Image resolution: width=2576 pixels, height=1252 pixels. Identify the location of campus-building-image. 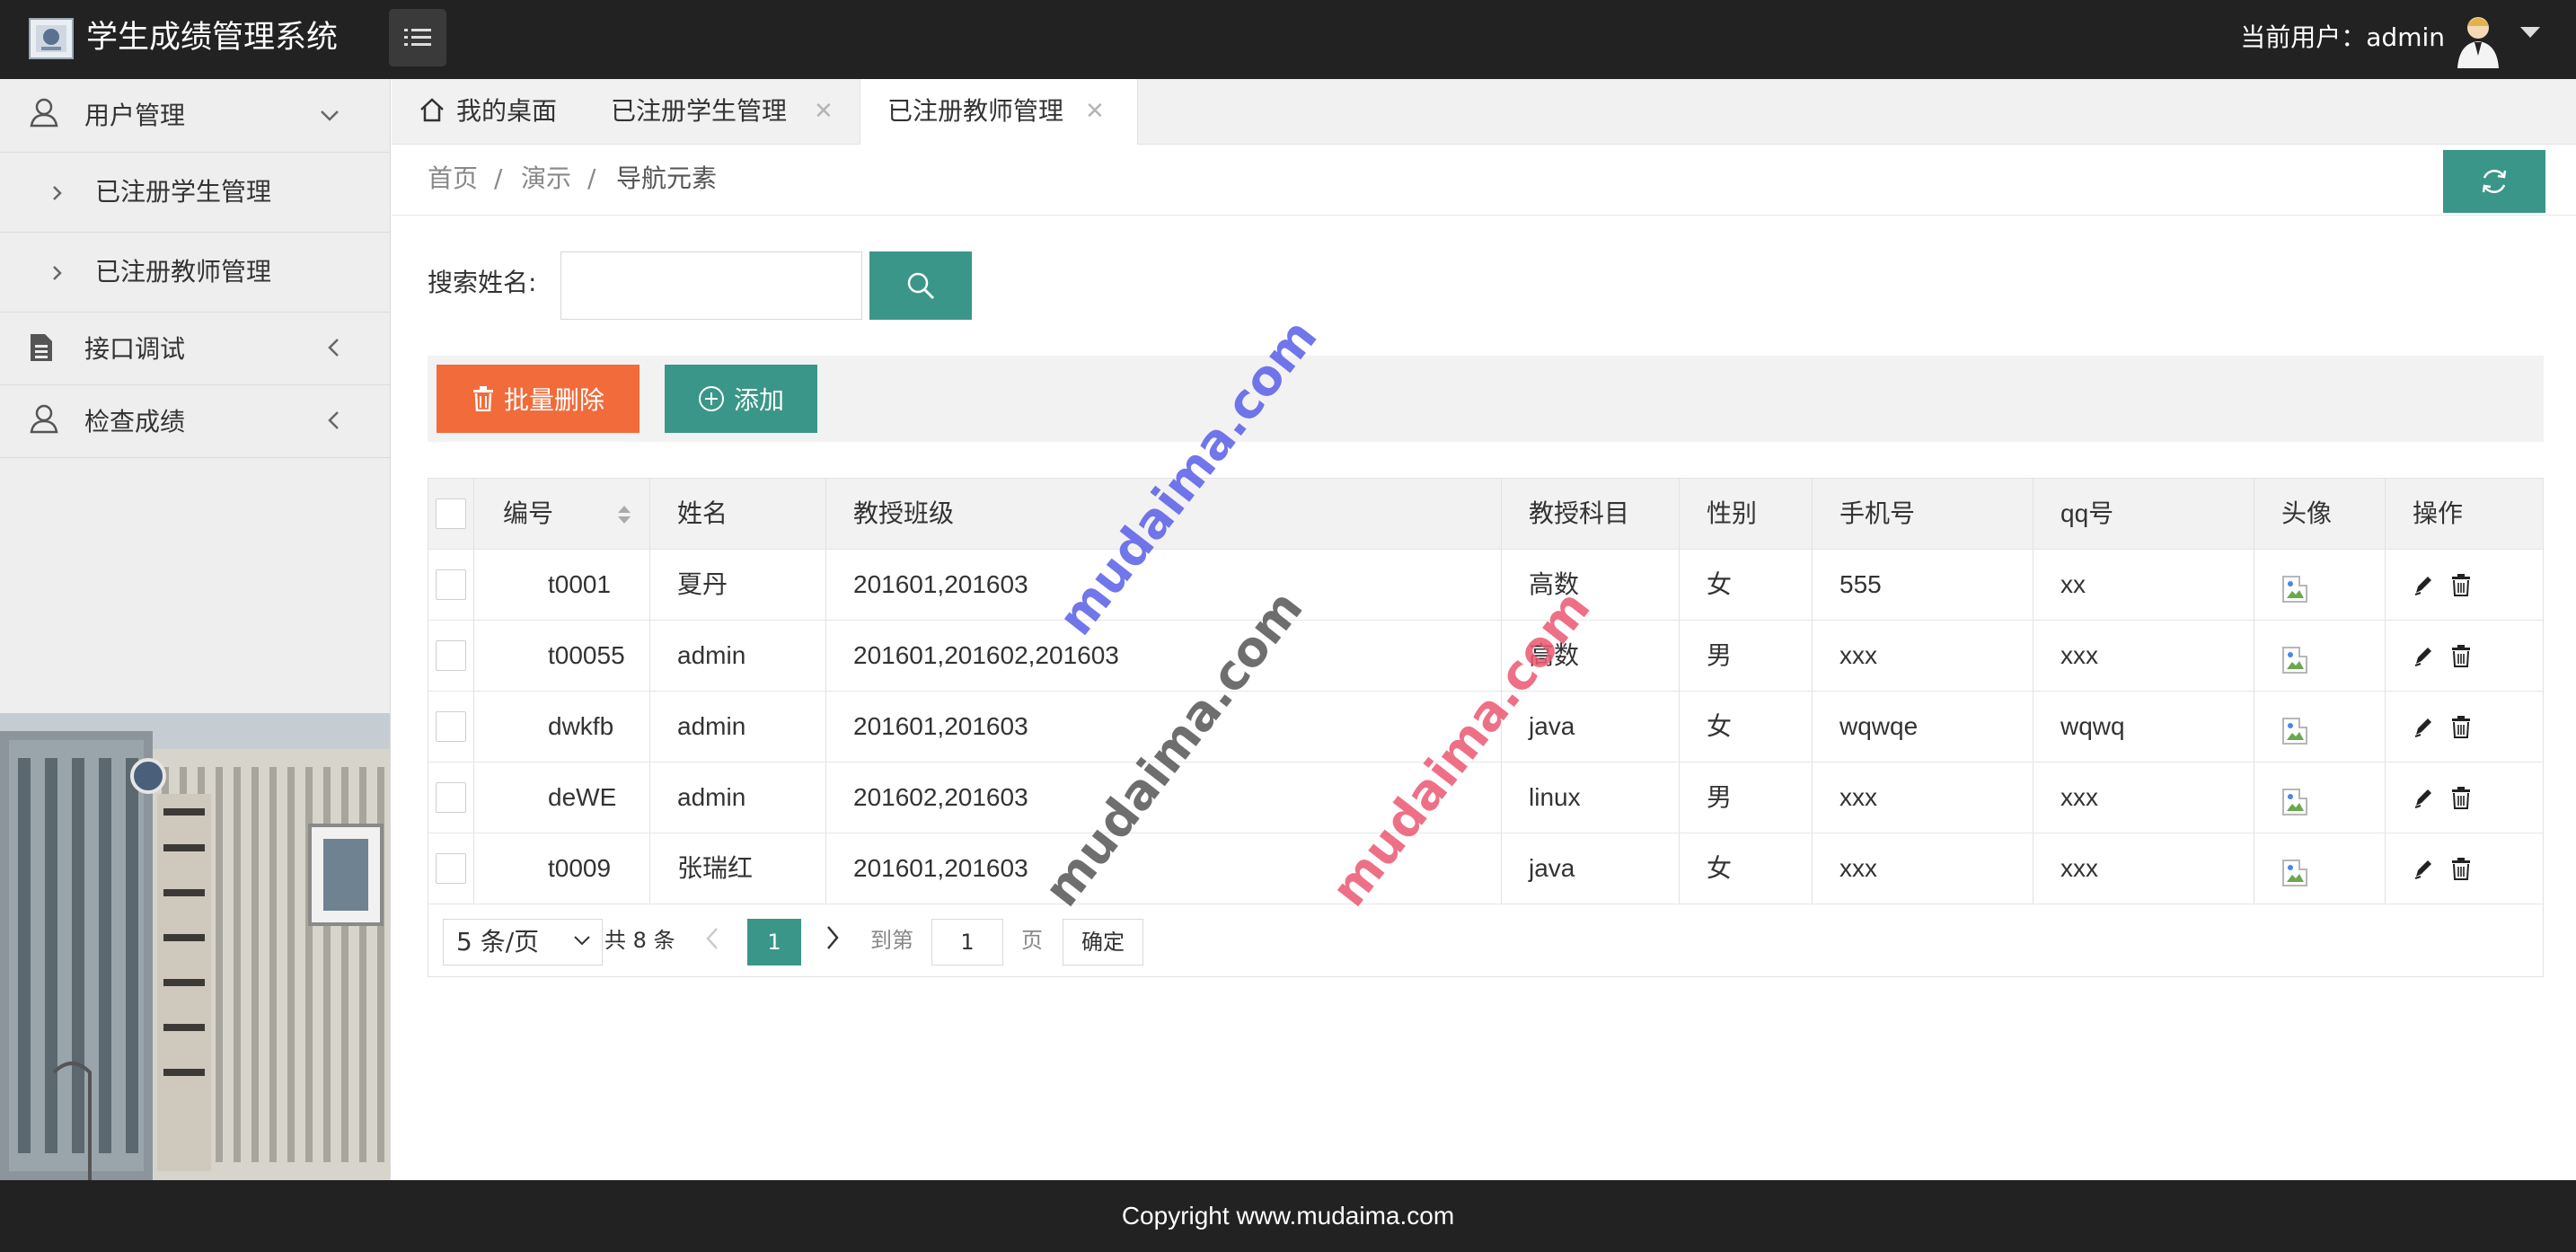
(195, 946).